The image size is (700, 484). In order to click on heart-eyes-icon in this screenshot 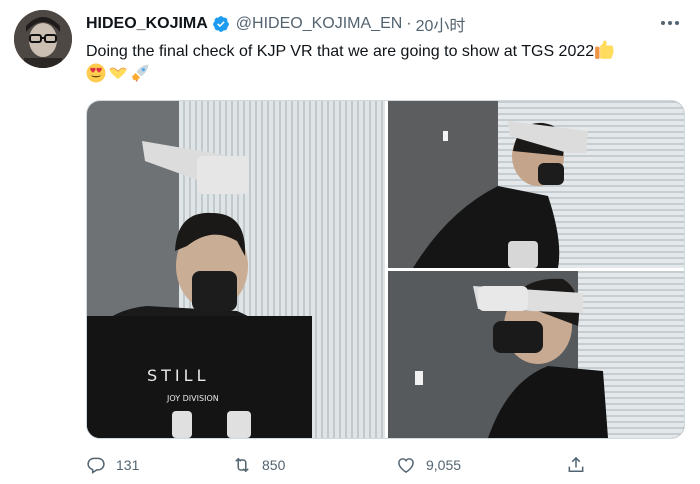, I will do `click(96, 73)`.